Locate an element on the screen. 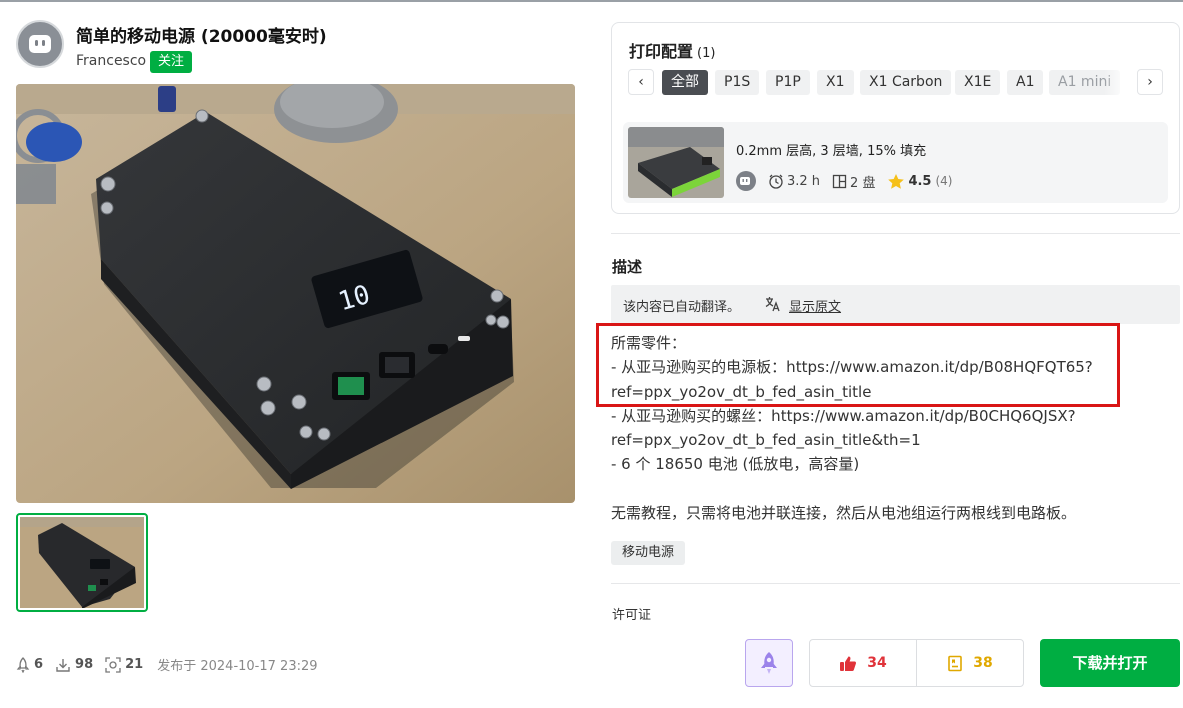 Image resolution: width=1183 pixels, height=708 pixels. filter-chip-x1: X1 is located at coordinates (835, 82).